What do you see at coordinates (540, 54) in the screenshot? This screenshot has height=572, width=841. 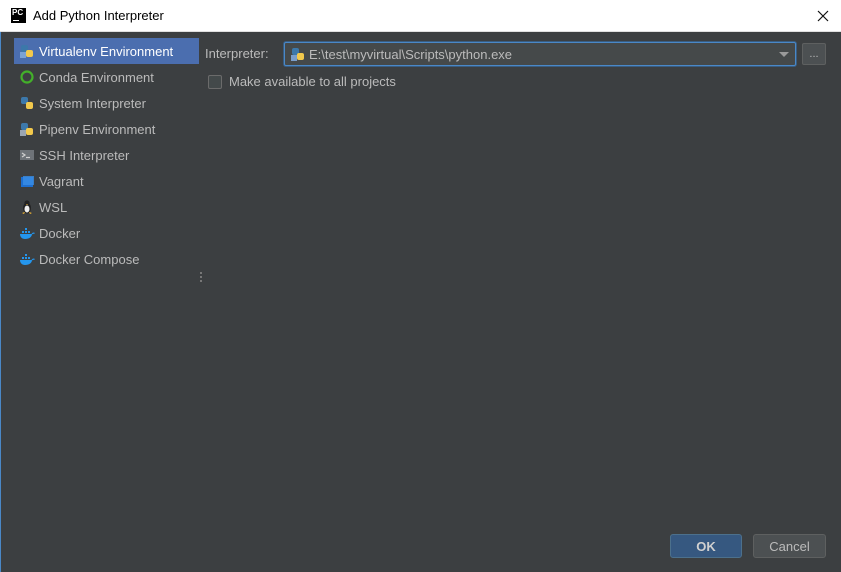 I see `interpreter-combobox: E:\test\myvirtual\Scripts\python.exe` at bounding box center [540, 54].